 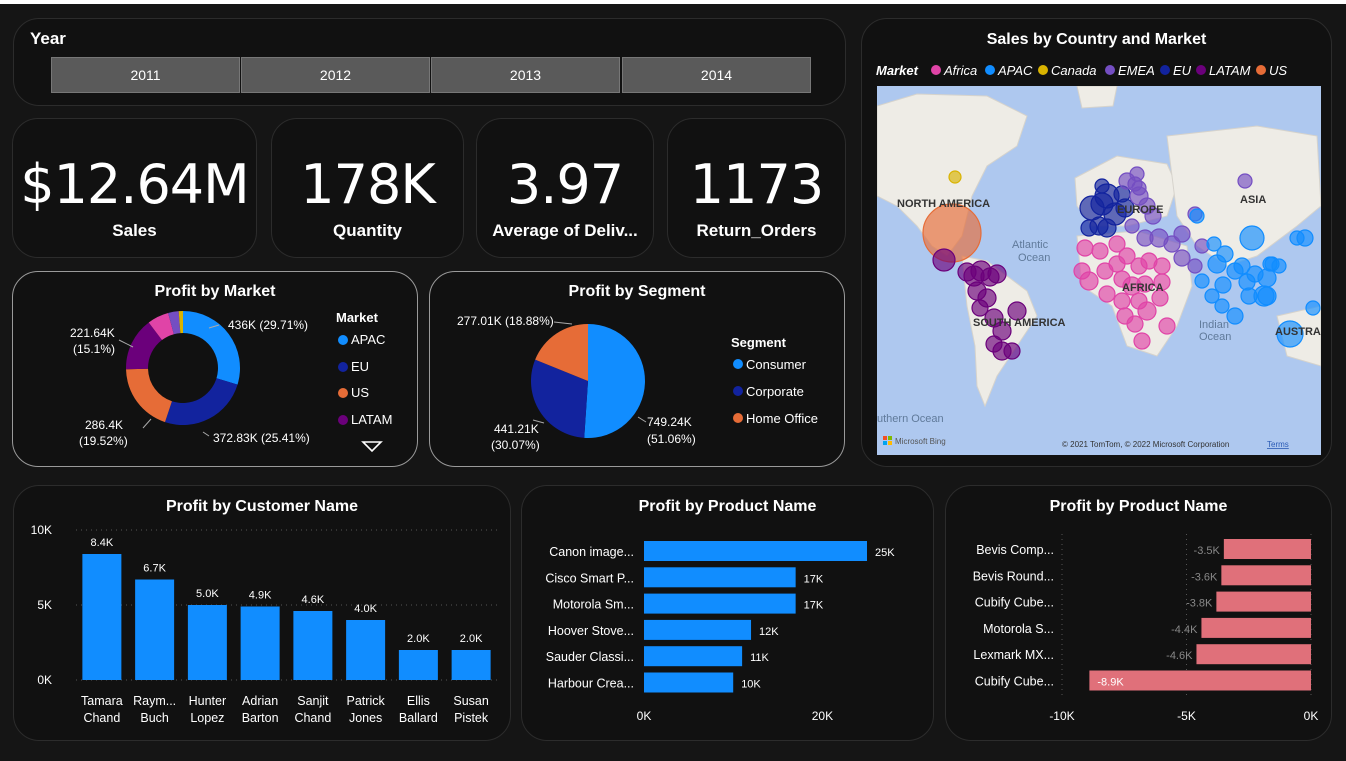 What do you see at coordinates (1130, 70) in the screenshot?
I see `legend-item-emea: EMEA` at bounding box center [1130, 70].